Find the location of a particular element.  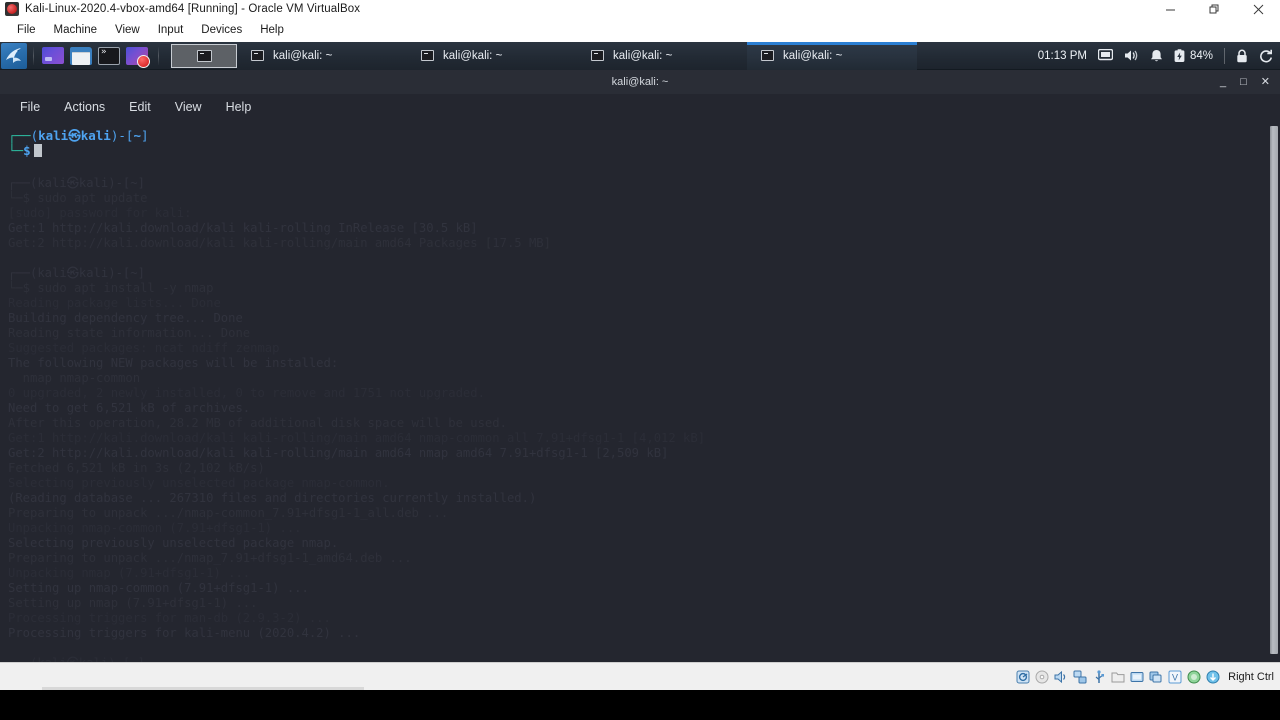

scrollback-line: Reading package lists... Done is located at coordinates (114, 303).